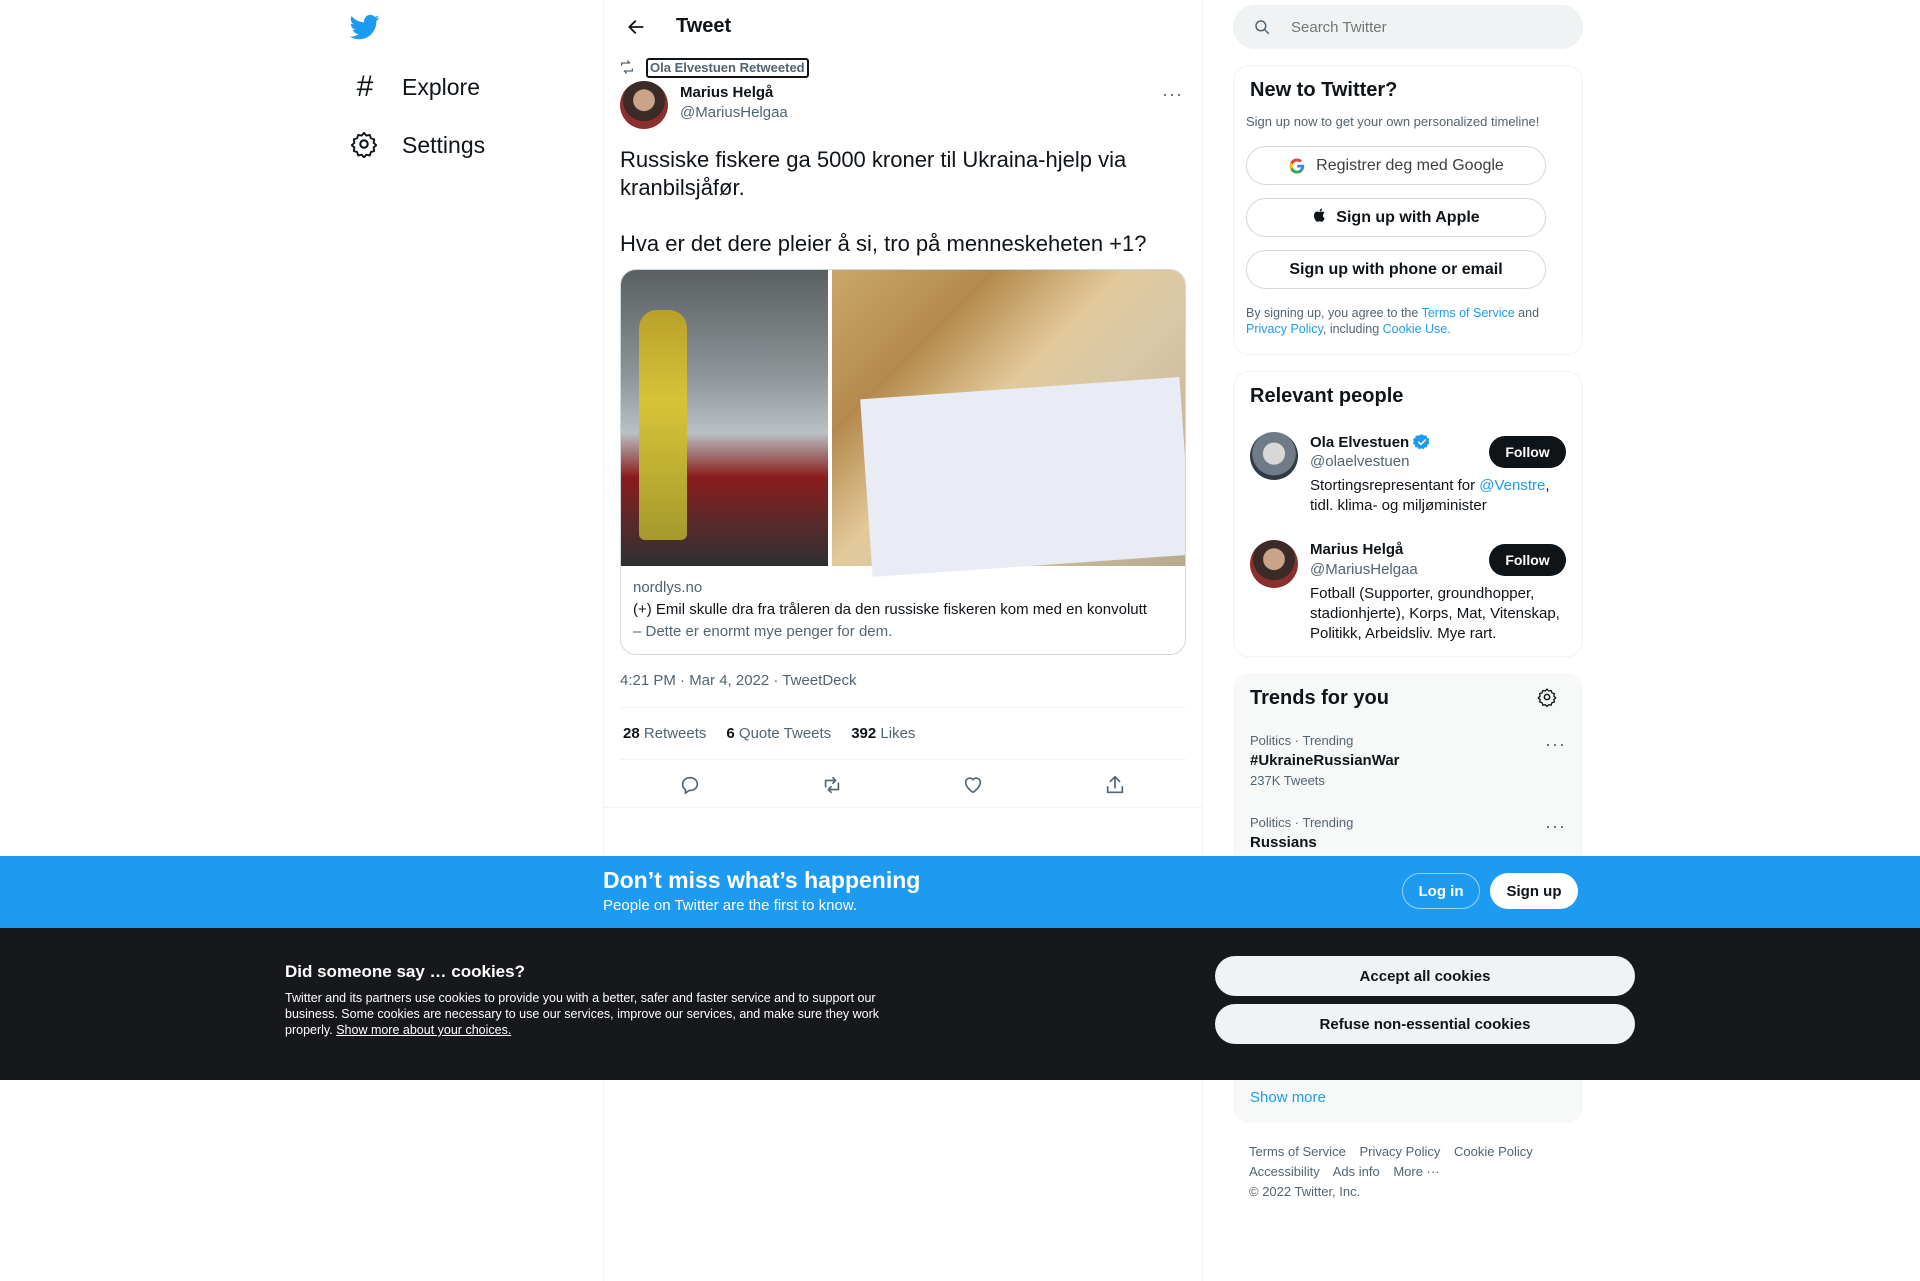  I want to click on twitter-bird-icon, so click(364, 27).